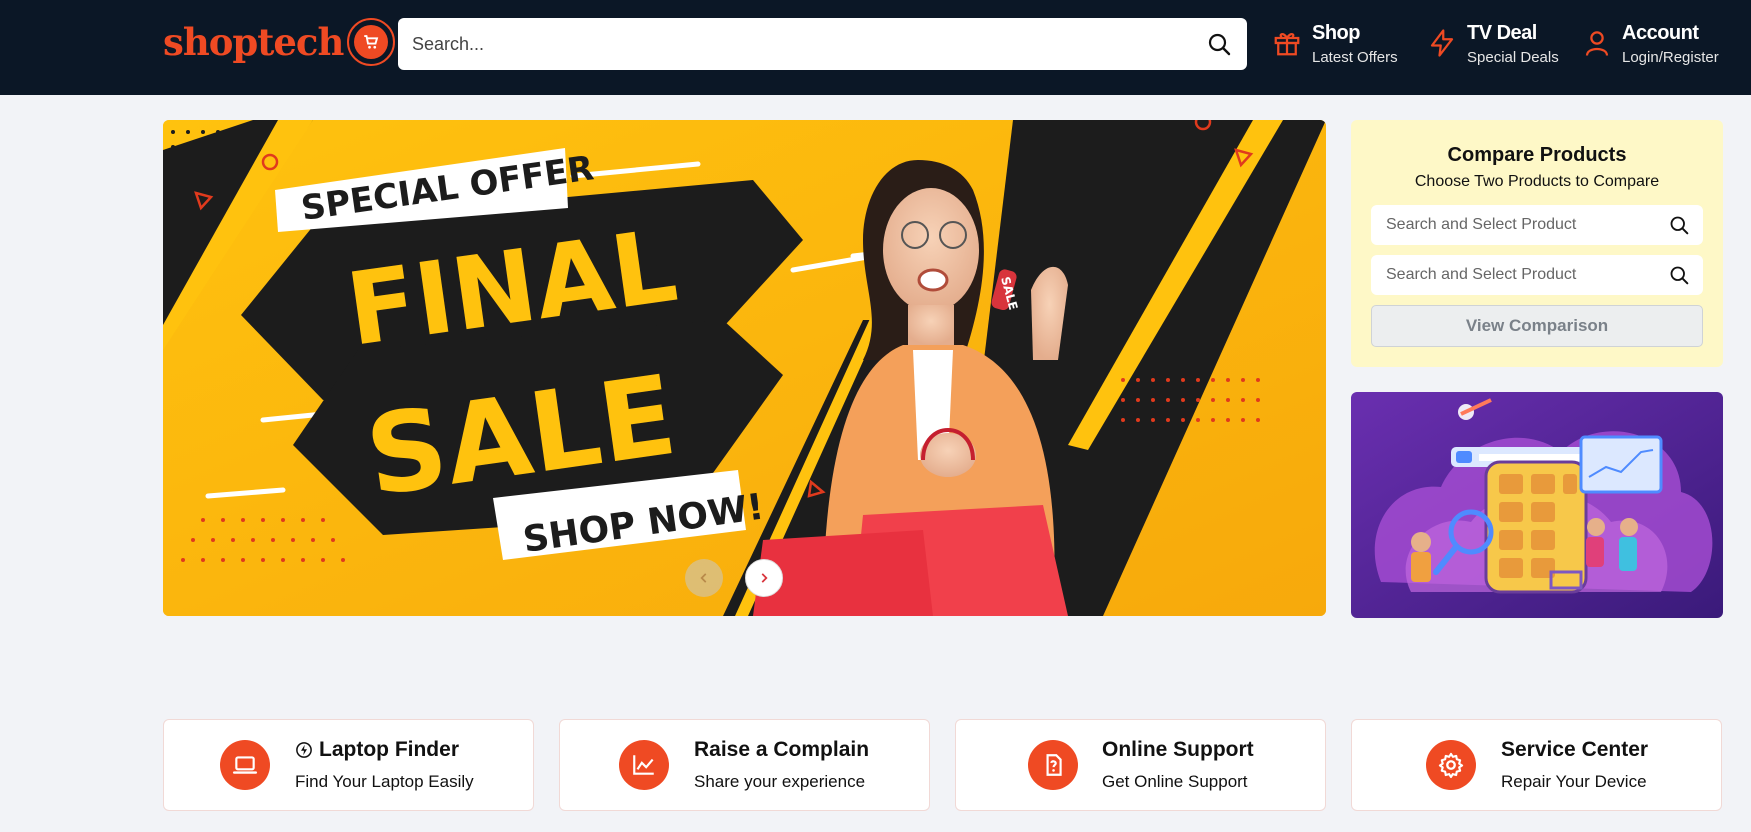 Image resolution: width=1751 pixels, height=832 pixels. Describe the element at coordinates (384, 781) in the screenshot. I see `card-subtitle: Find Your Laptop Easily` at that location.